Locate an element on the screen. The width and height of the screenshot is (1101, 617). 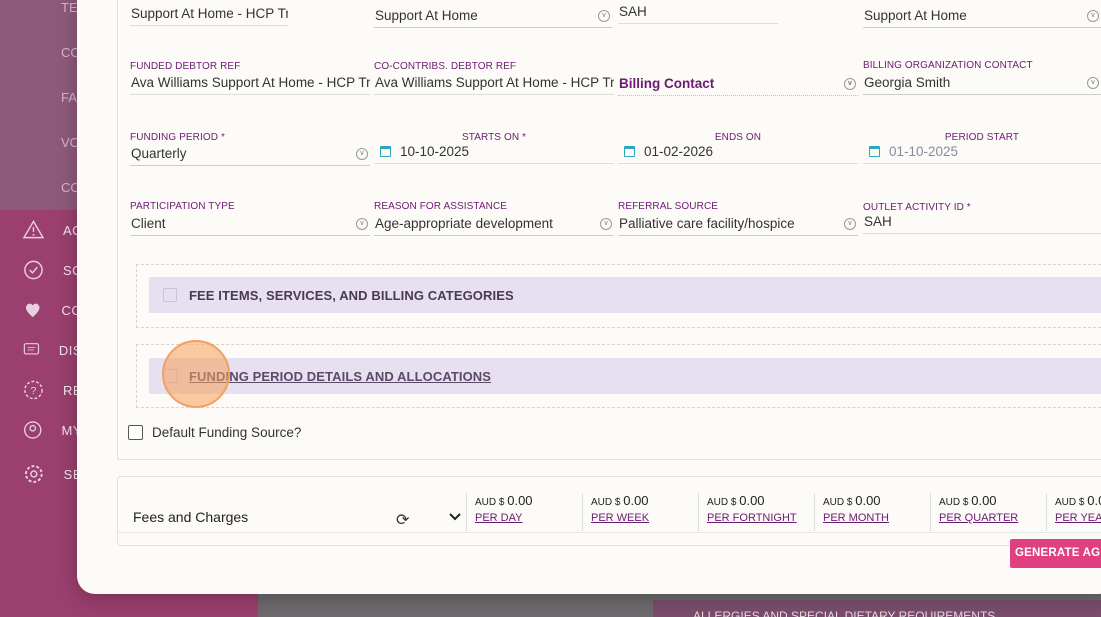
generate-agreement-button: GENERATE AGRE is located at coordinates (1055, 553).